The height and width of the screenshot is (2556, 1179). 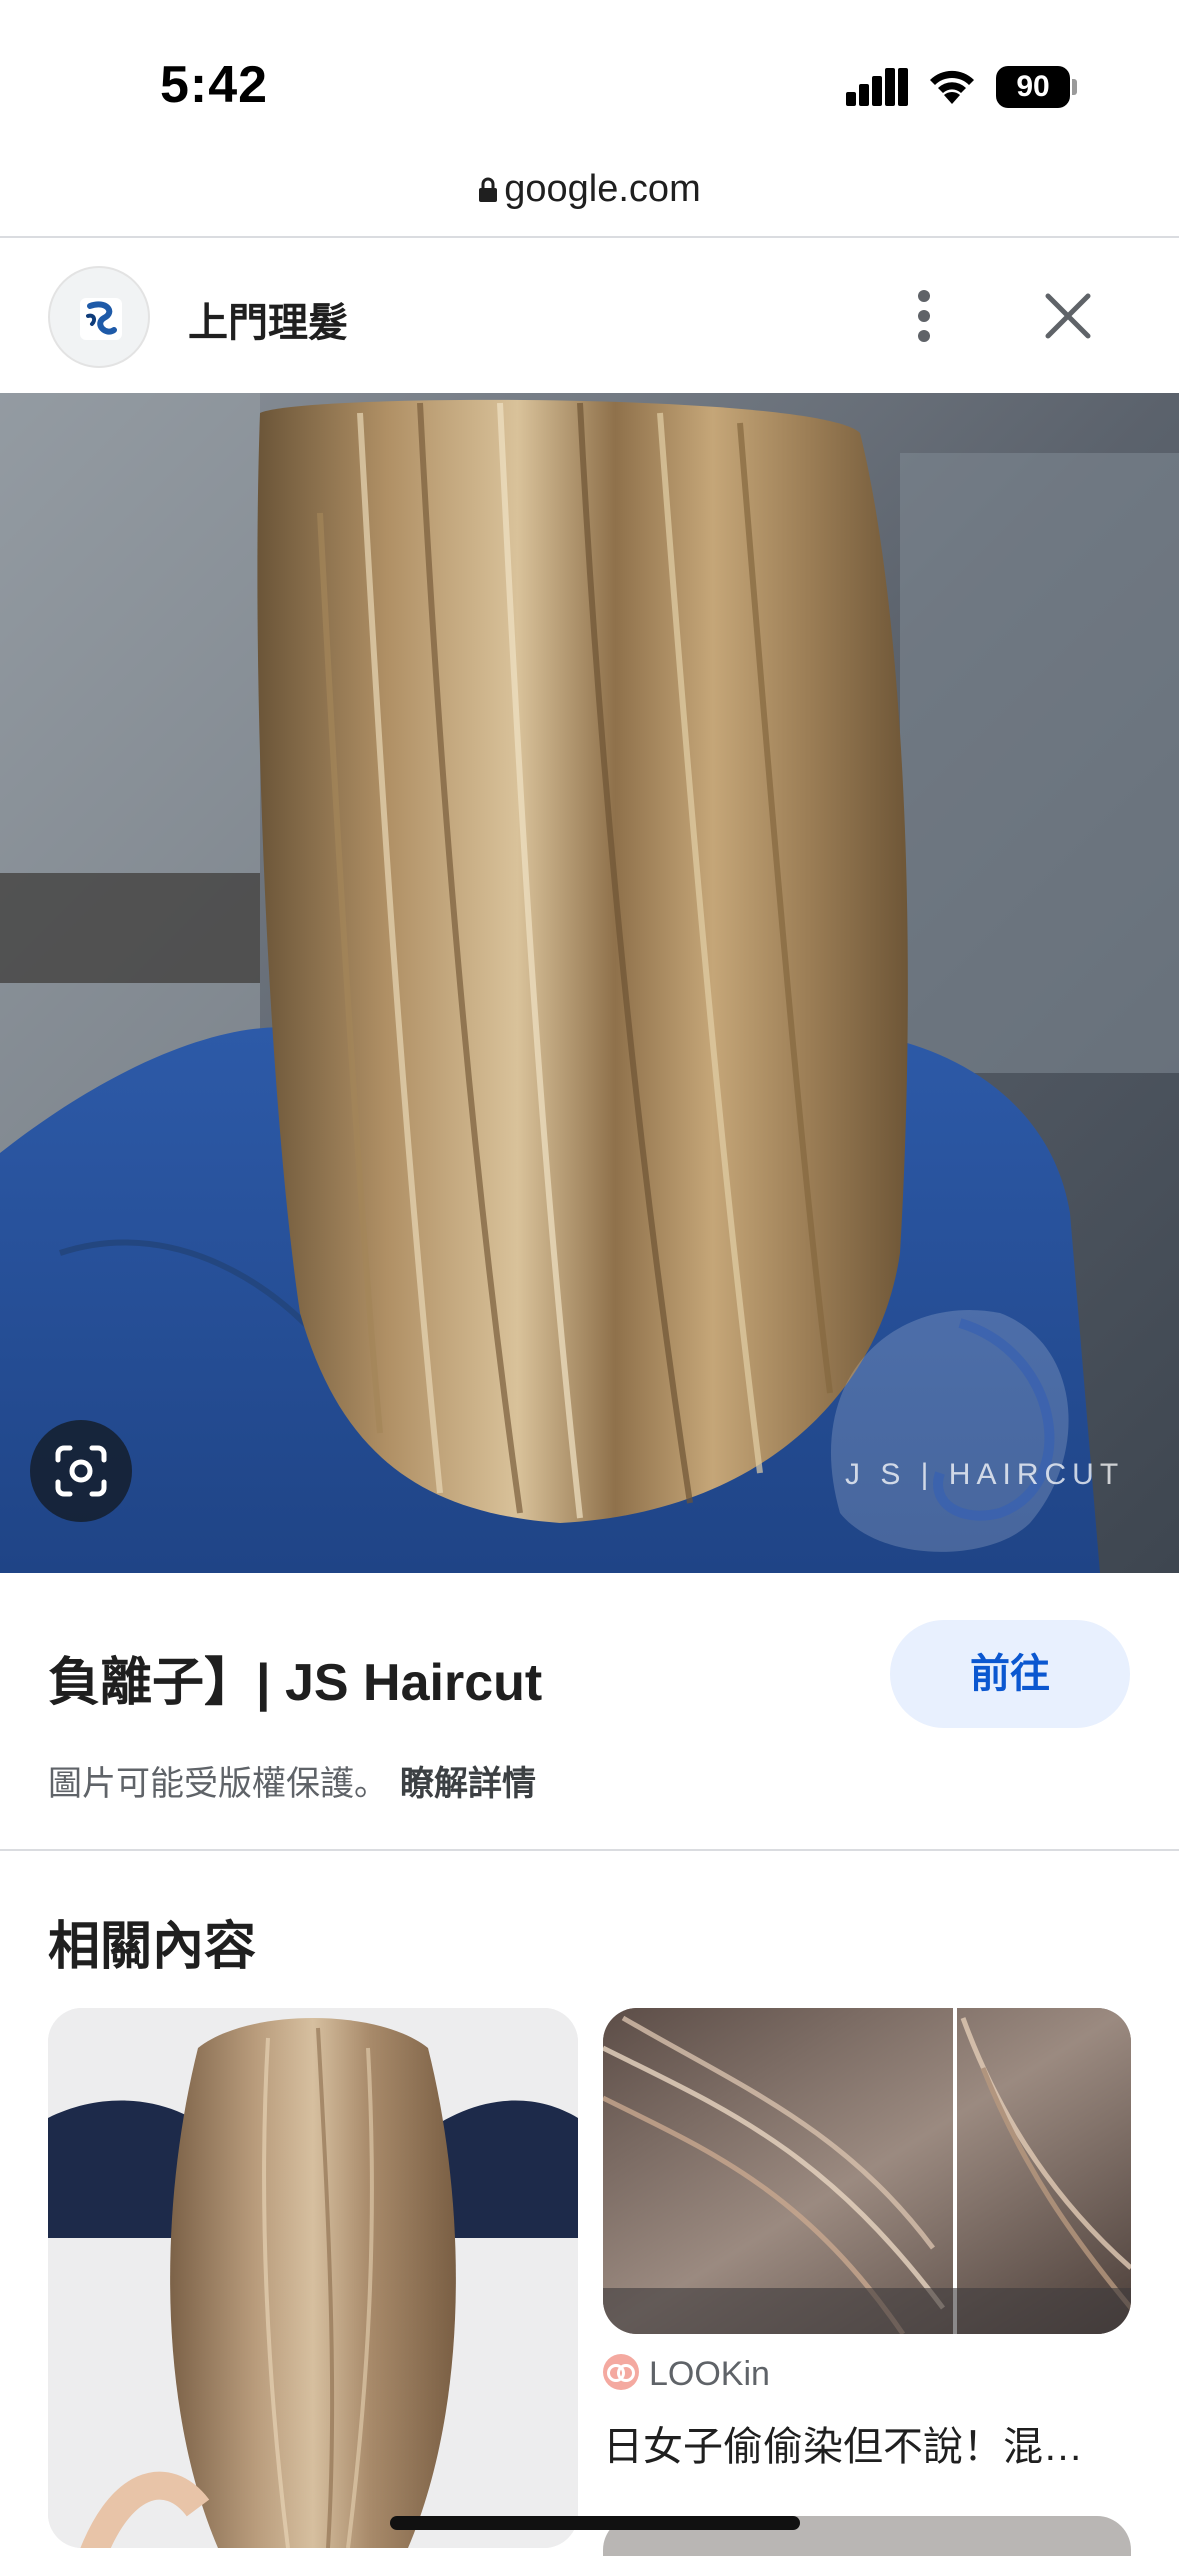 What do you see at coordinates (1068, 316) in the screenshot?
I see `close-icon` at bounding box center [1068, 316].